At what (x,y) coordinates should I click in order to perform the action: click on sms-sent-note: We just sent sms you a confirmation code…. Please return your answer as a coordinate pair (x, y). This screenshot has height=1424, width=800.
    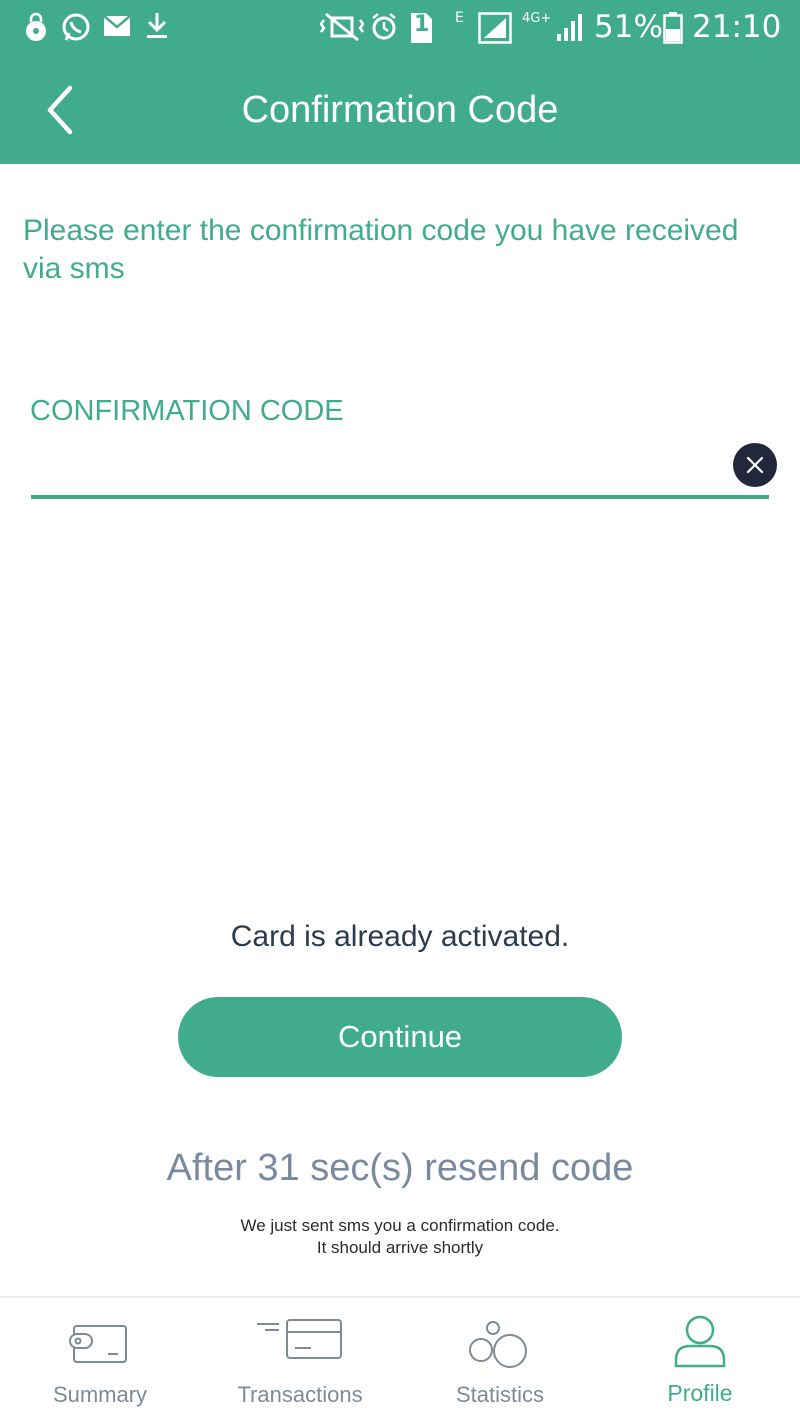
    Looking at the image, I should click on (400, 1237).